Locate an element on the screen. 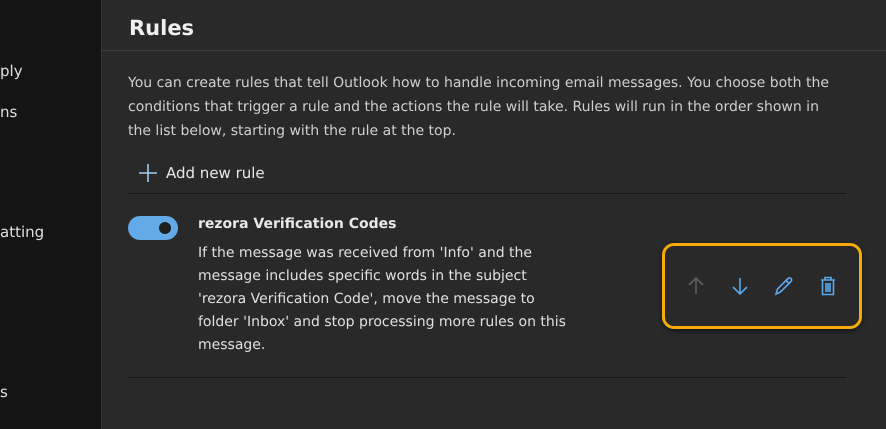 The image size is (886, 429). sidebar-item: s is located at coordinates (50, 392).